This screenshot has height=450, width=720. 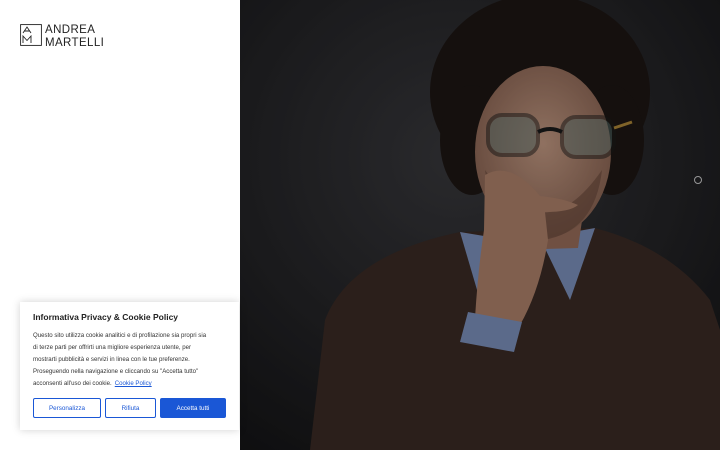 I want to click on cookie-text-last: acconsenti all'uso dei cookie., so click(x=72, y=383).